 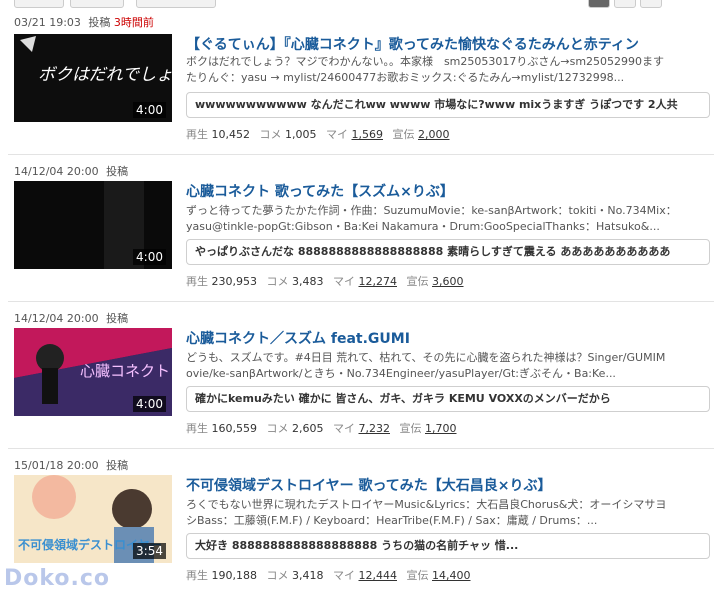 I want to click on video-title: 【ぐるてぃん】『心臓コネクト』歌ってみた愉快なぐるたみんと赤ティン, so click(x=451, y=44).